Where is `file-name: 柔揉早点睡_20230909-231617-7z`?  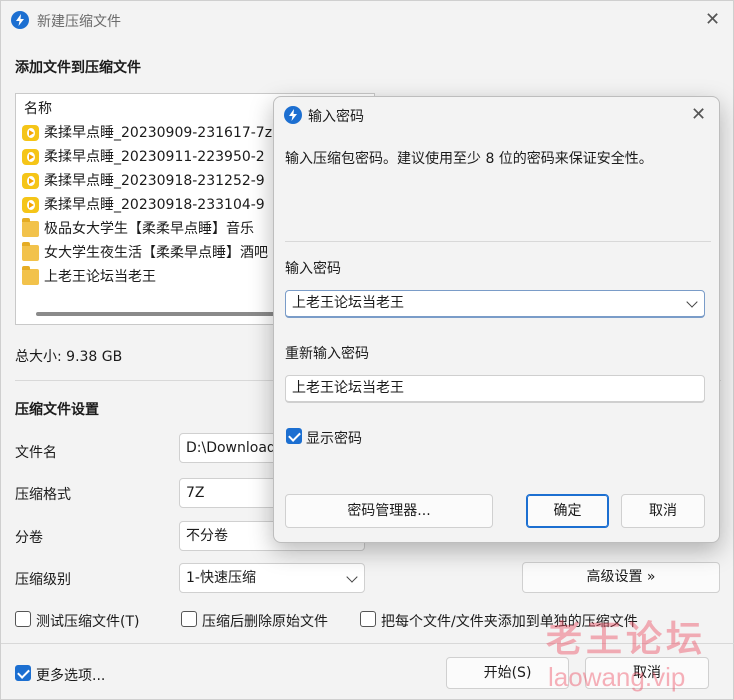 file-name: 柔揉早点睡_20230909-231617-7z is located at coordinates (158, 133).